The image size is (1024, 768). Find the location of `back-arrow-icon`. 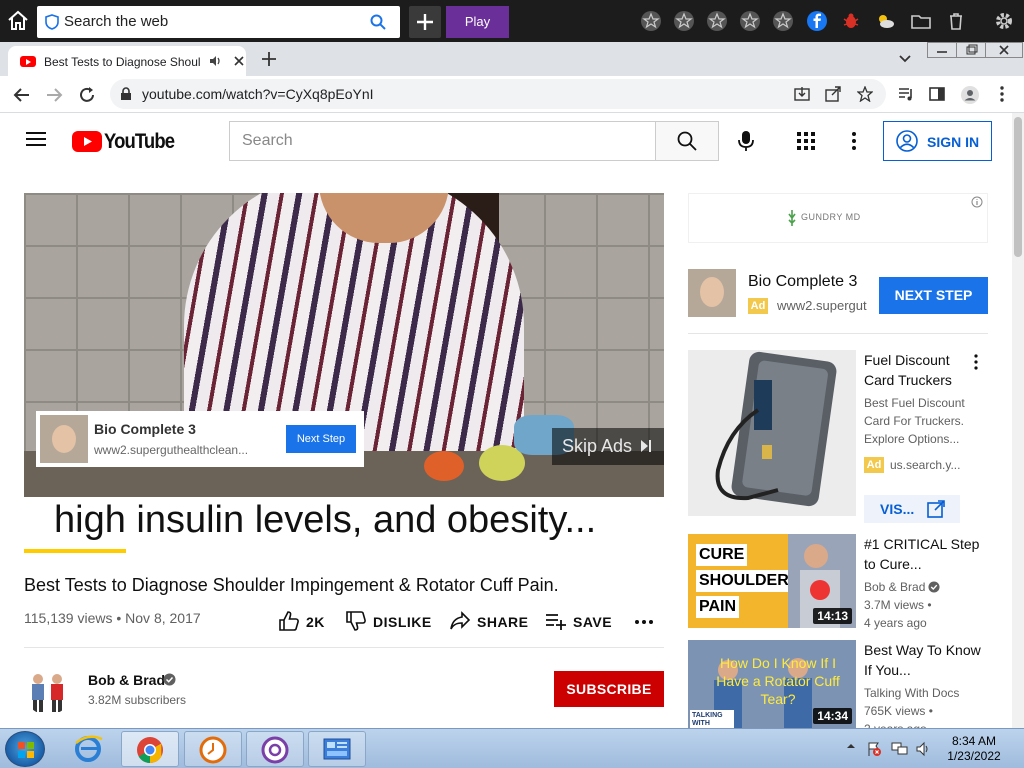

back-arrow-icon is located at coordinates (22, 95).